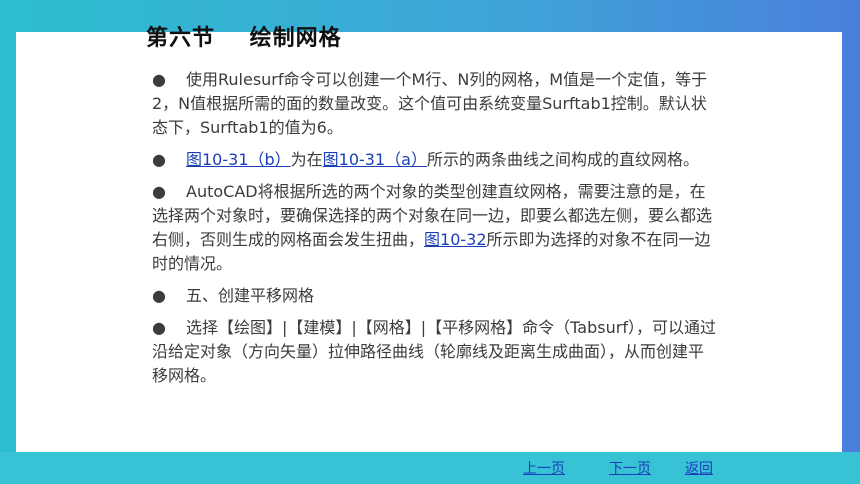  What do you see at coordinates (630, 468) in the screenshot?
I see `next-page-link: 下一页` at bounding box center [630, 468].